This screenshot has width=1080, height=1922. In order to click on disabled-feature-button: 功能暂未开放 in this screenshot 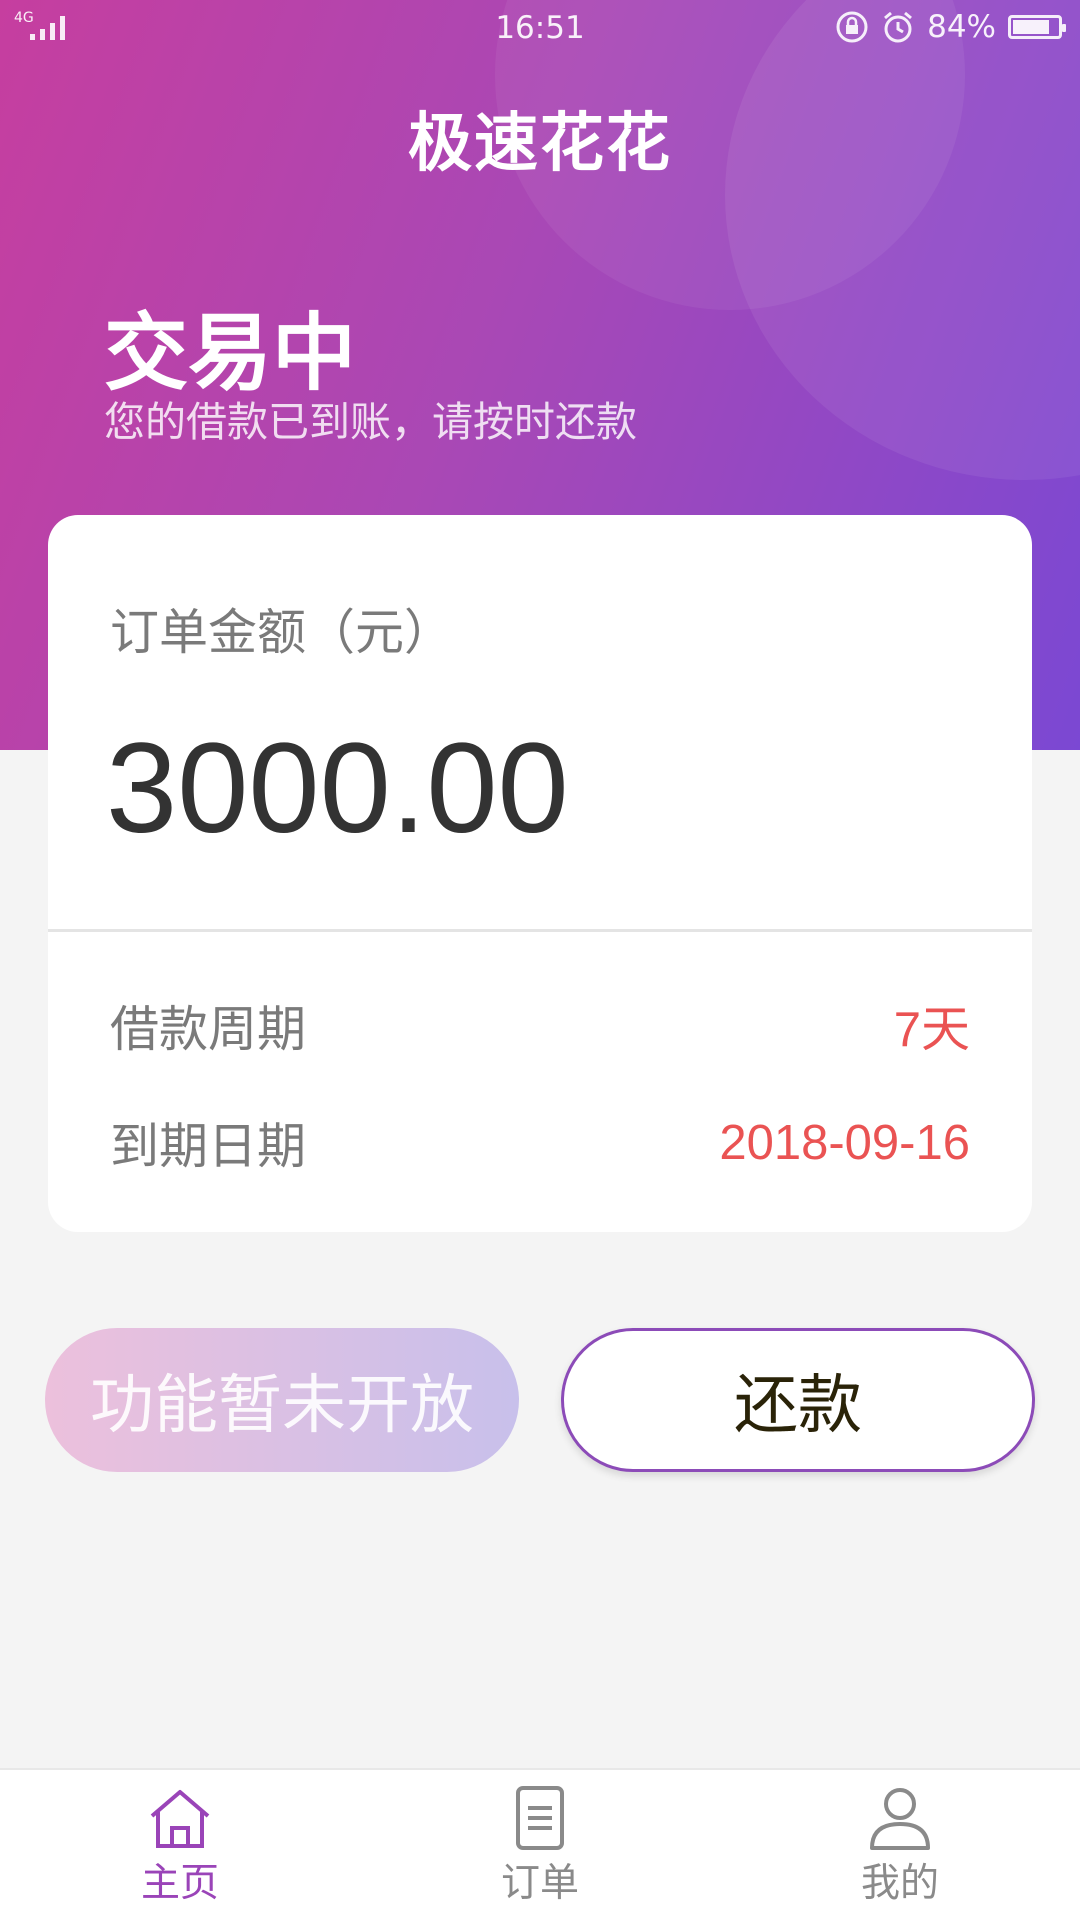, I will do `click(282, 1400)`.